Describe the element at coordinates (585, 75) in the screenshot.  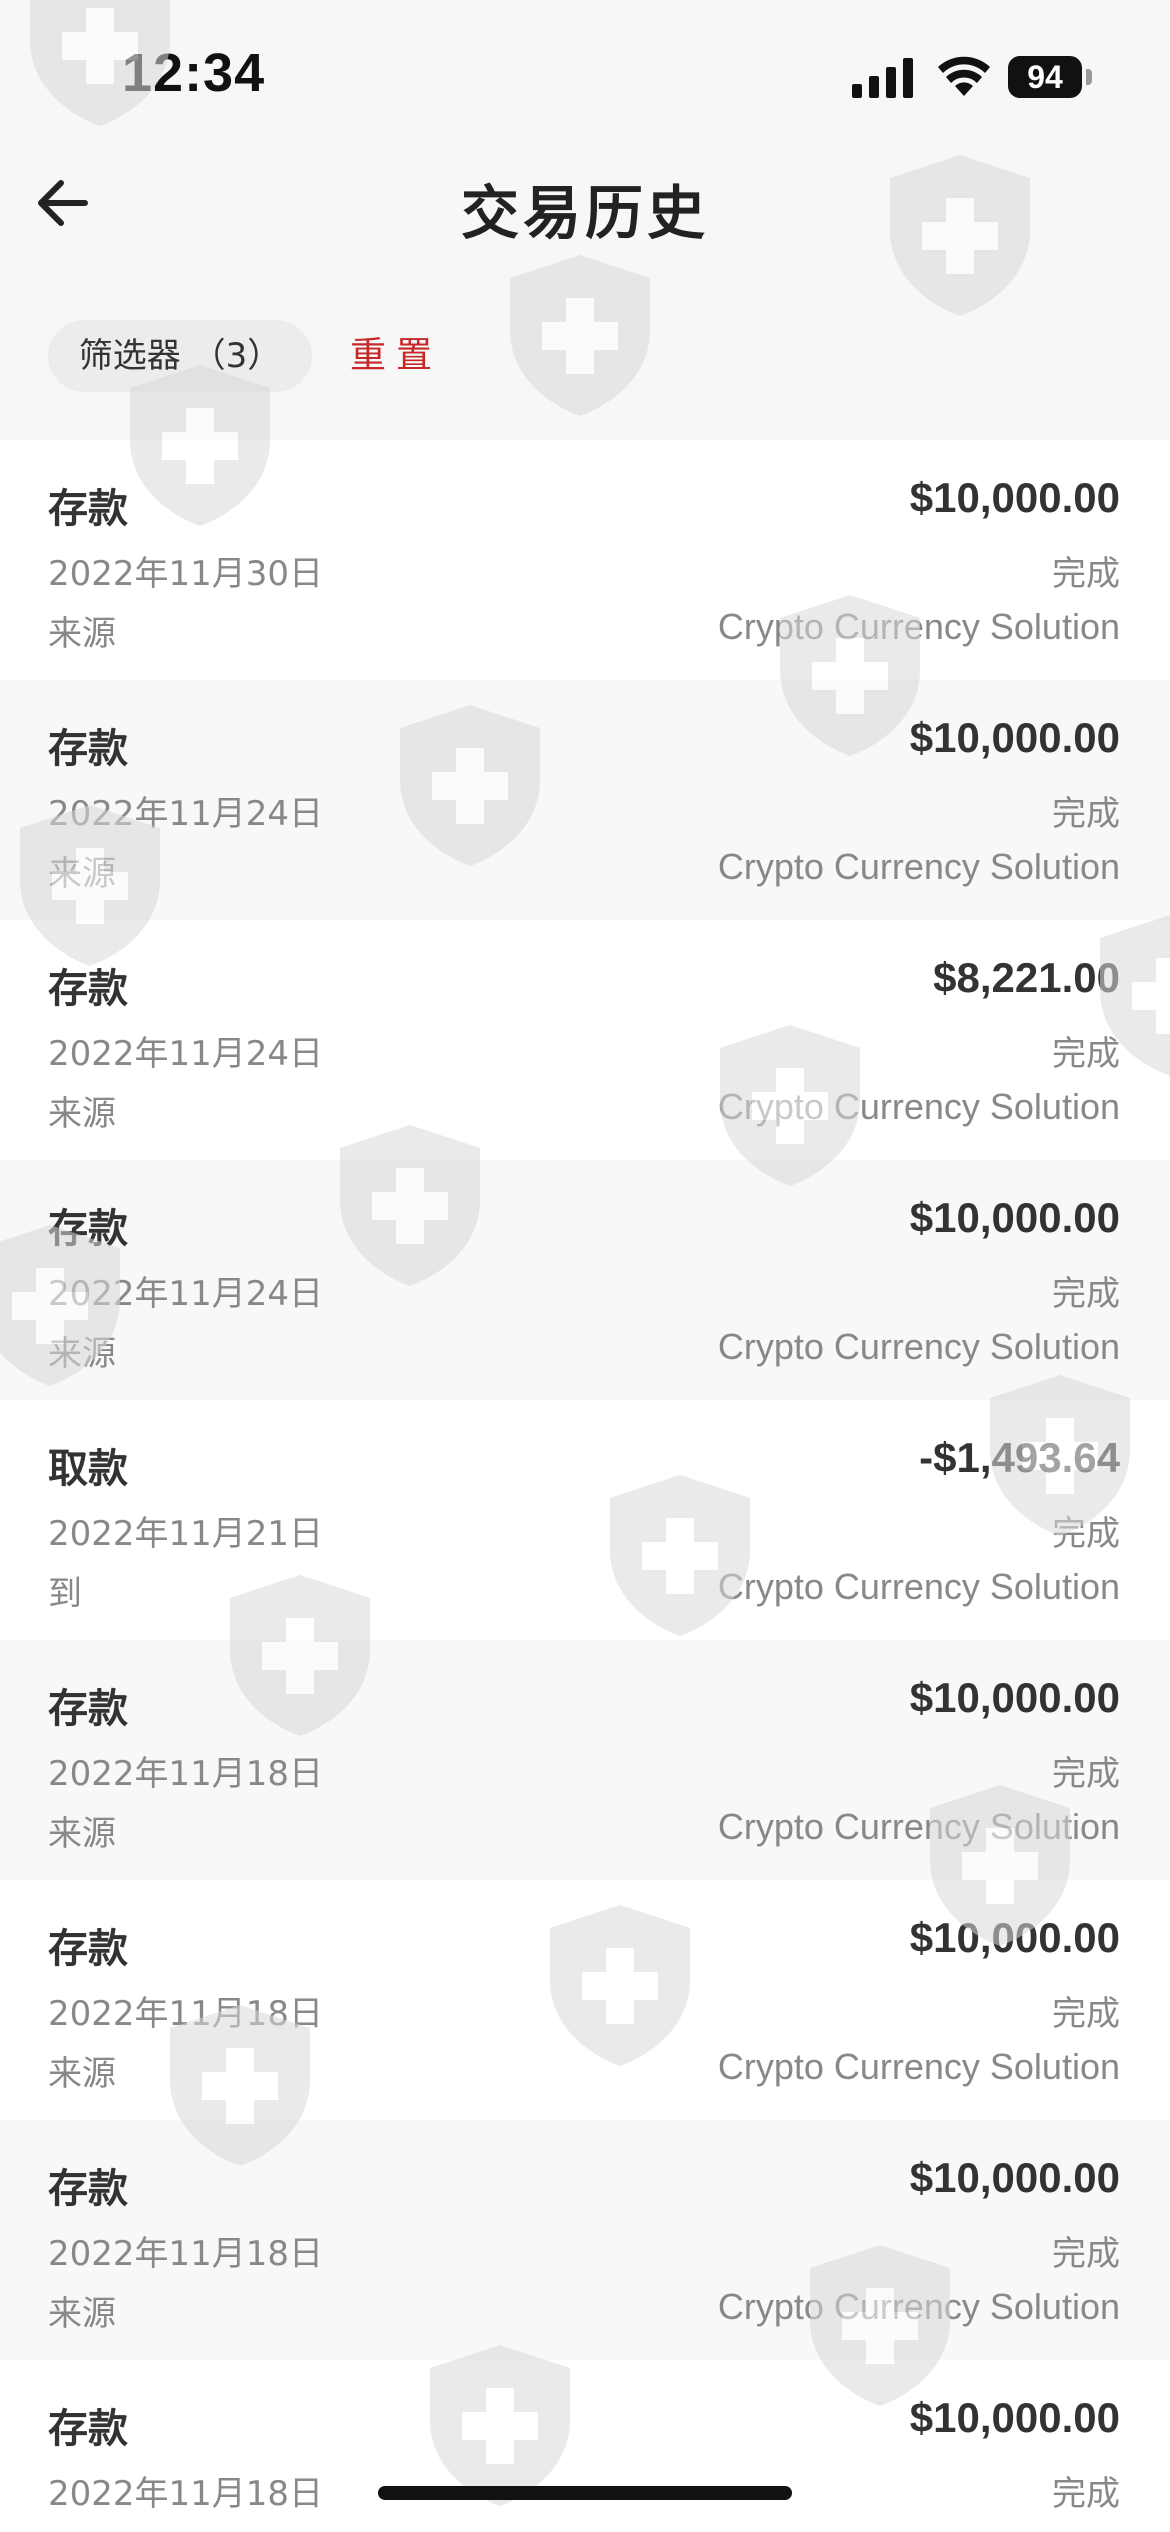
I see `status-bar: 12:34 94` at that location.